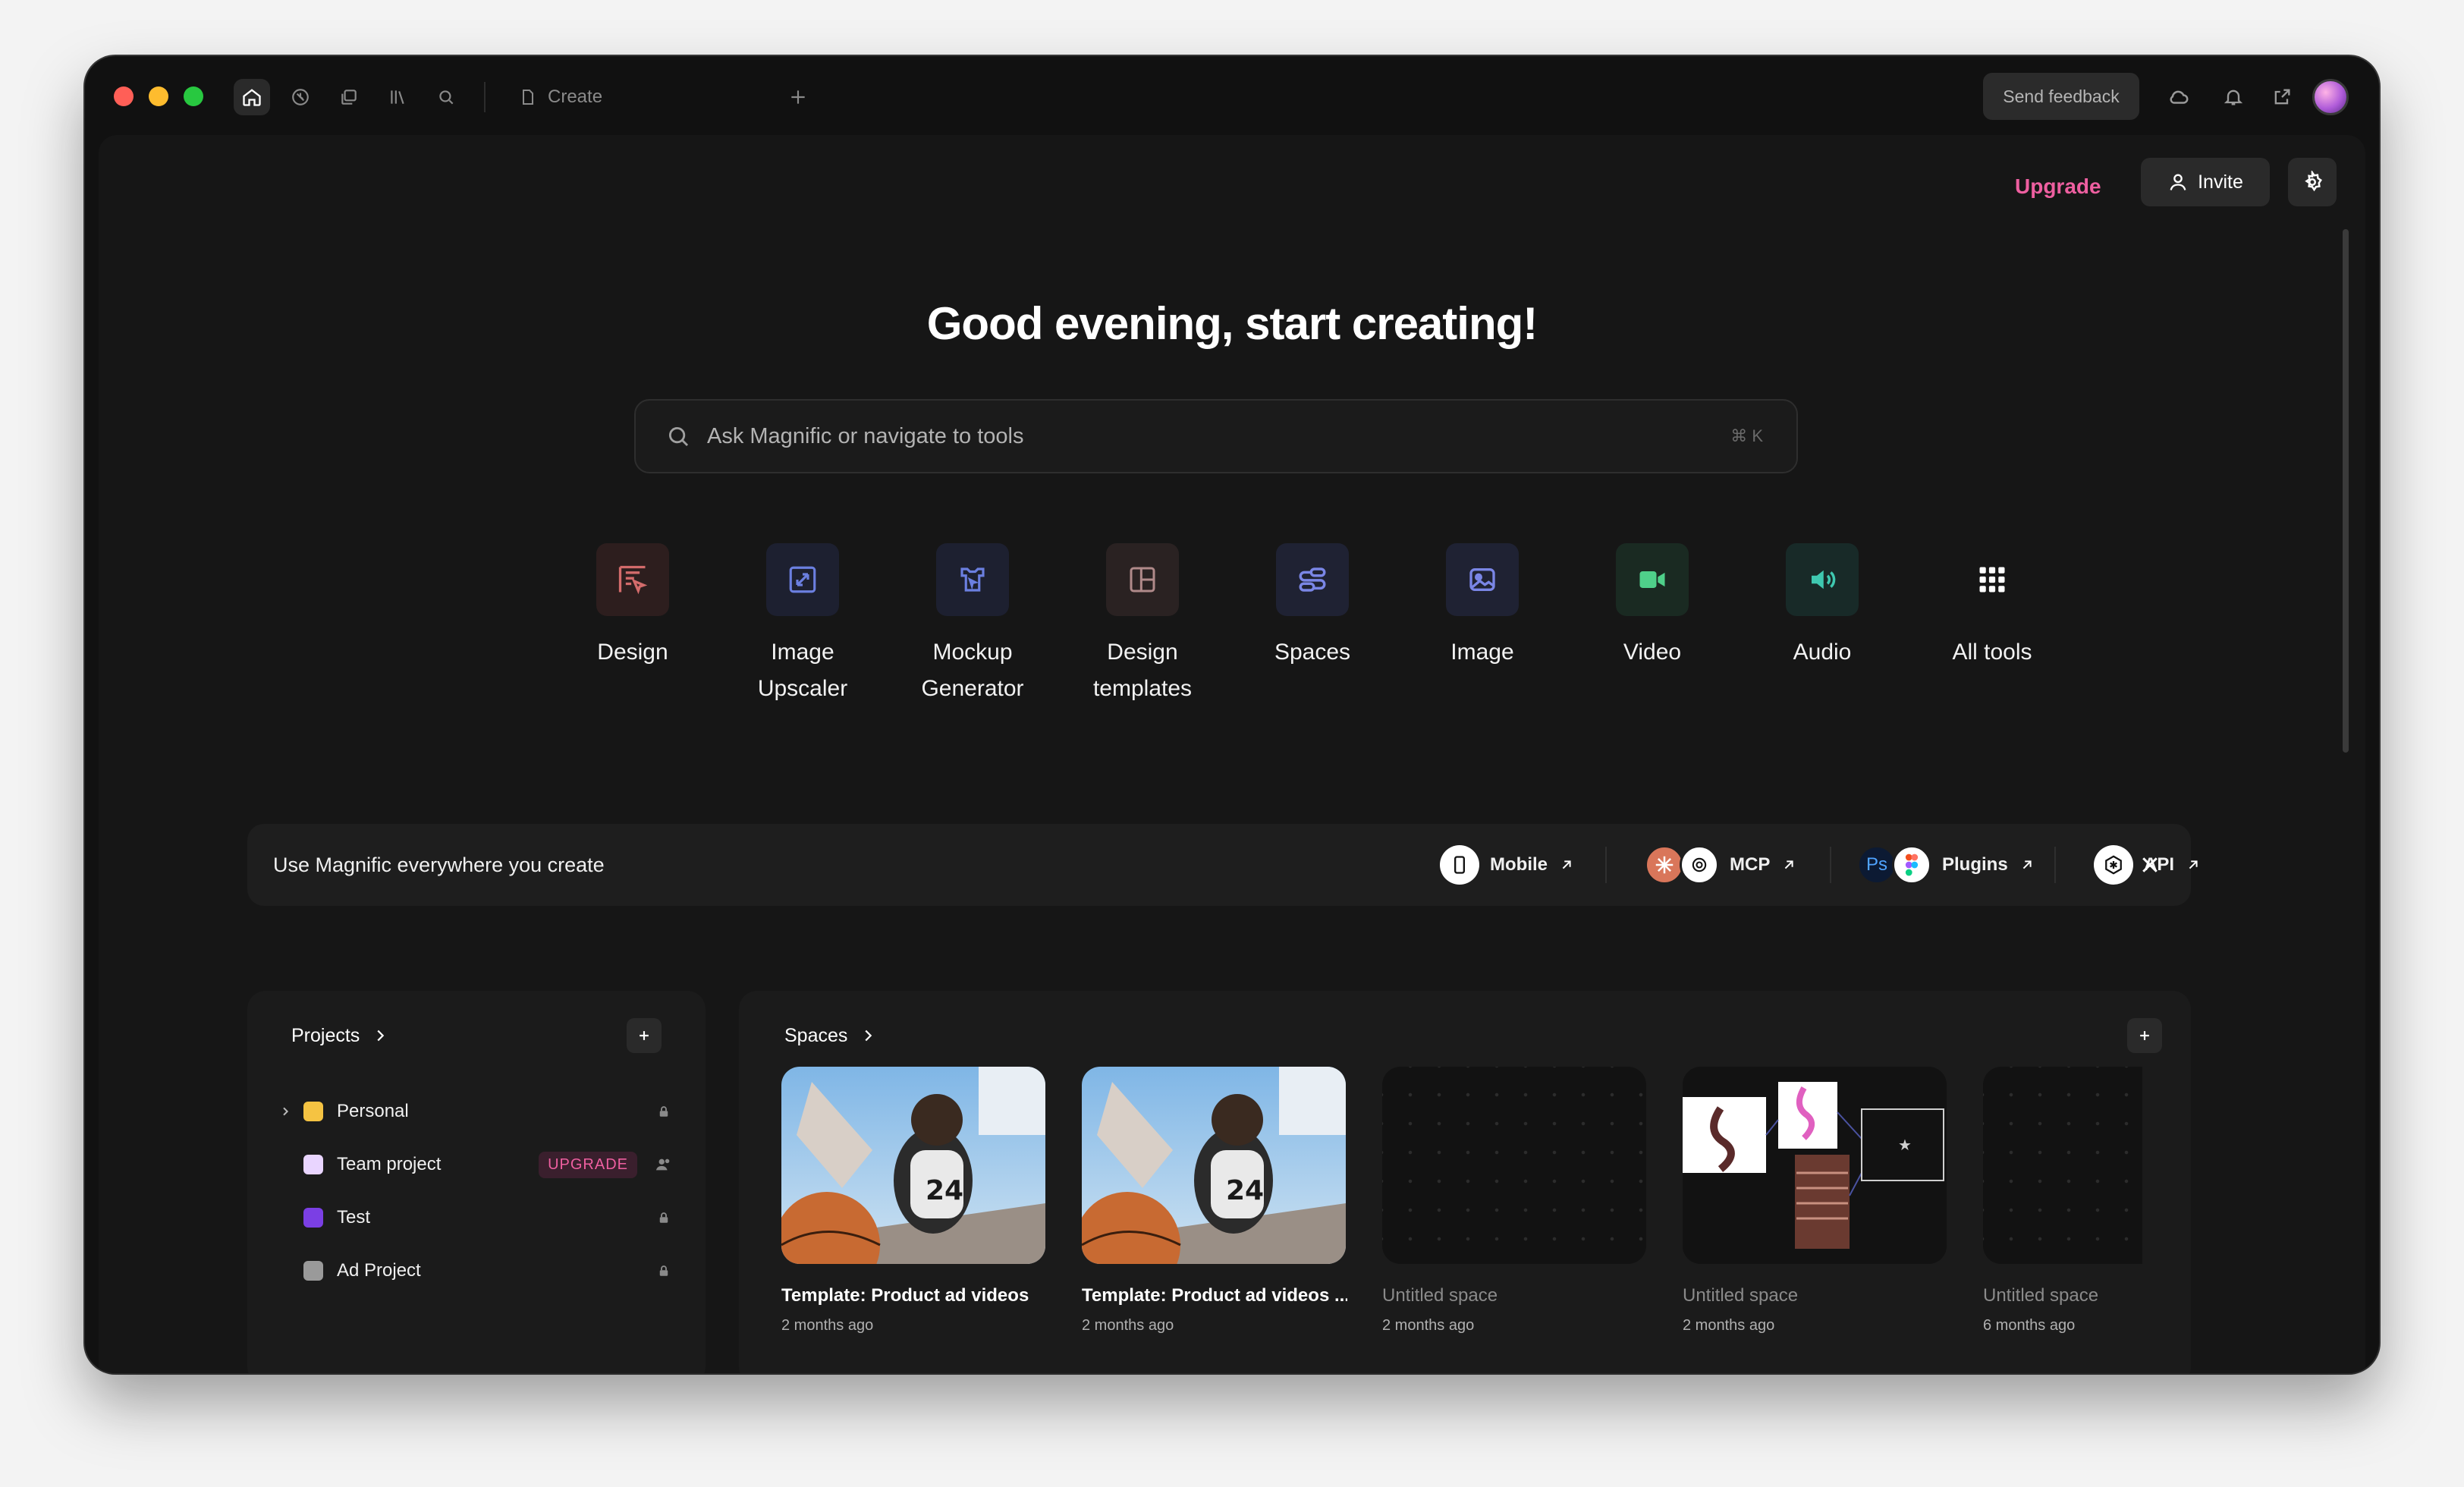  What do you see at coordinates (446, 97) in the screenshot?
I see `search-icon` at bounding box center [446, 97].